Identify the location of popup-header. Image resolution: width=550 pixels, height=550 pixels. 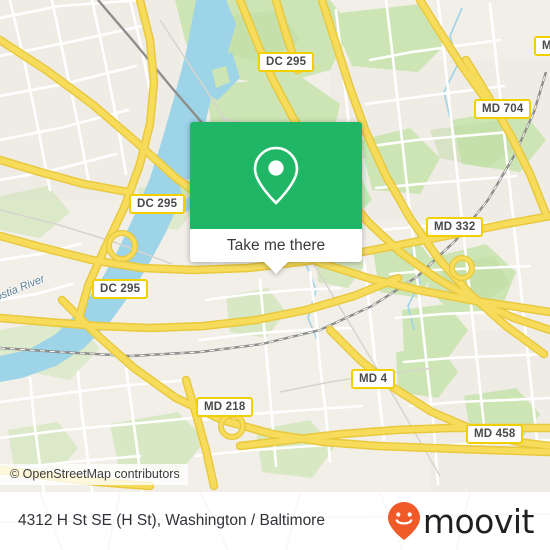
(276, 175).